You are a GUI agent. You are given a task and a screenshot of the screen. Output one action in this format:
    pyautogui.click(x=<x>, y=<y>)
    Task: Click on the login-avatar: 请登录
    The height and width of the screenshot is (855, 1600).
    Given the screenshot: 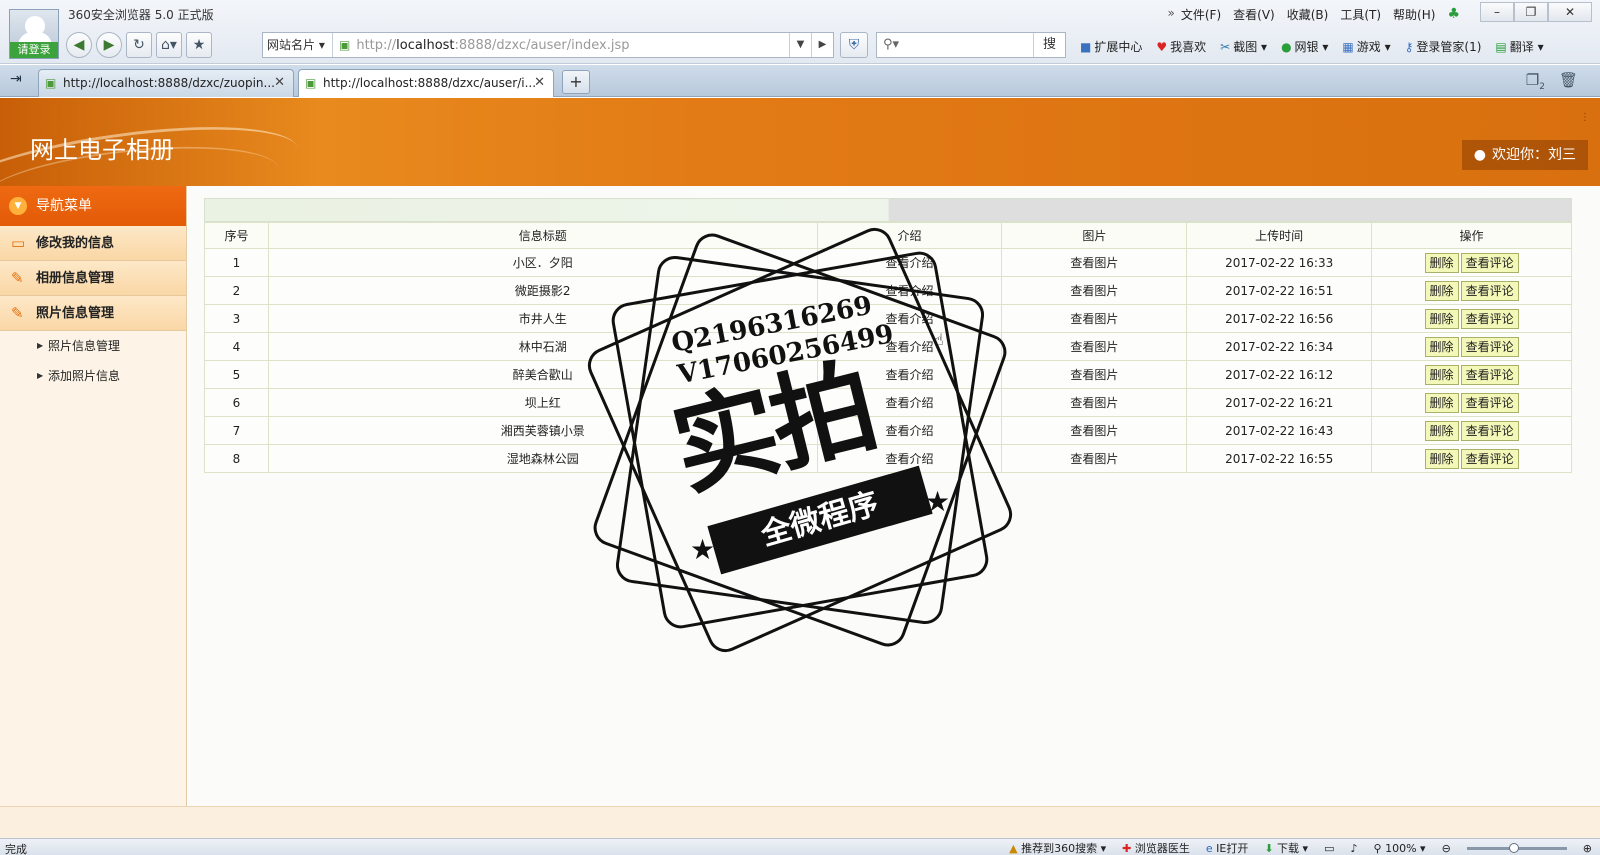 What is the action you would take?
    pyautogui.click(x=34, y=34)
    